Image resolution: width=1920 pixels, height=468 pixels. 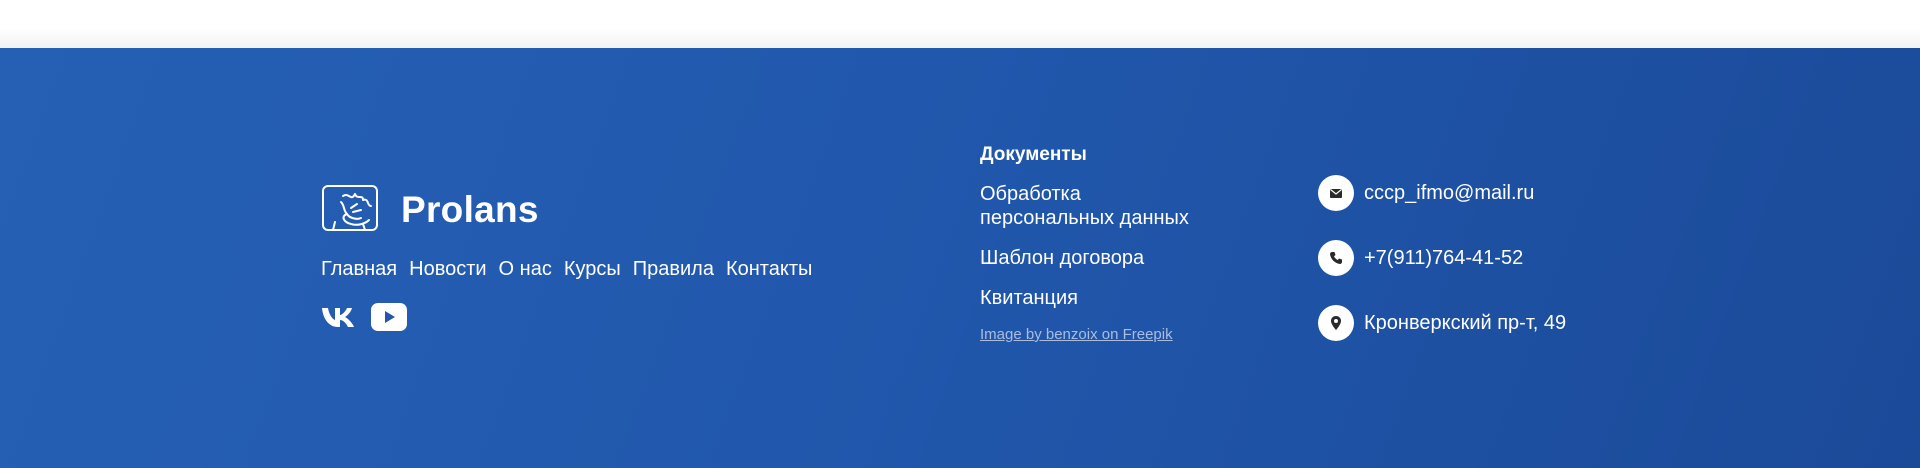 What do you see at coordinates (1336, 193) in the screenshot?
I see `mail-icon` at bounding box center [1336, 193].